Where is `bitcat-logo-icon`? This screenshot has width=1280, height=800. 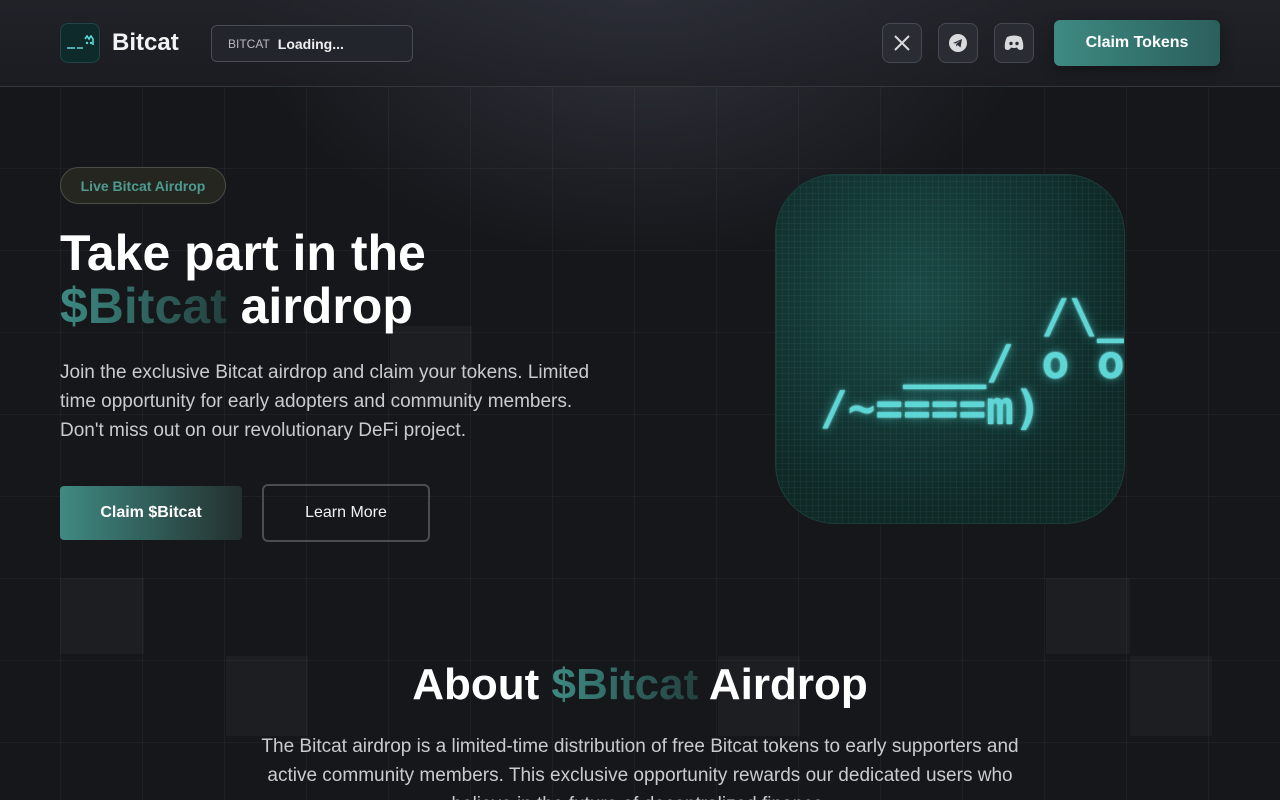 bitcat-logo-icon is located at coordinates (80, 43).